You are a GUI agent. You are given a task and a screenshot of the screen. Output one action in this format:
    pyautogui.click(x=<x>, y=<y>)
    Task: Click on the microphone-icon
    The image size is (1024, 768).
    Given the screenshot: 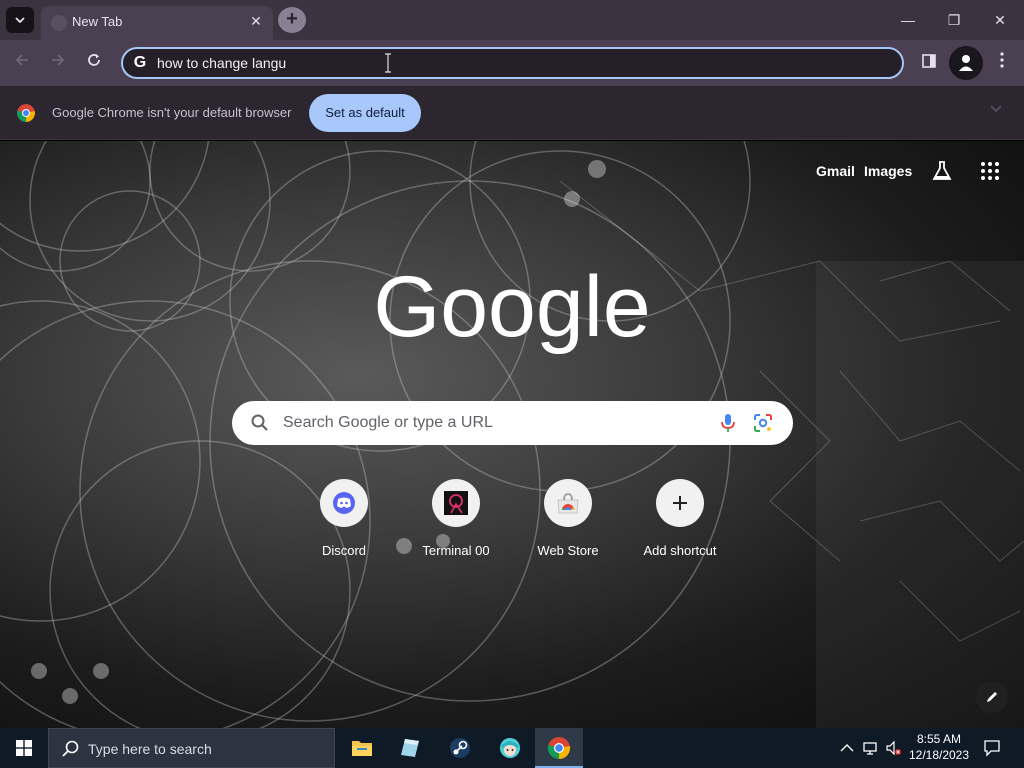 What is the action you would take?
    pyautogui.click(x=728, y=423)
    